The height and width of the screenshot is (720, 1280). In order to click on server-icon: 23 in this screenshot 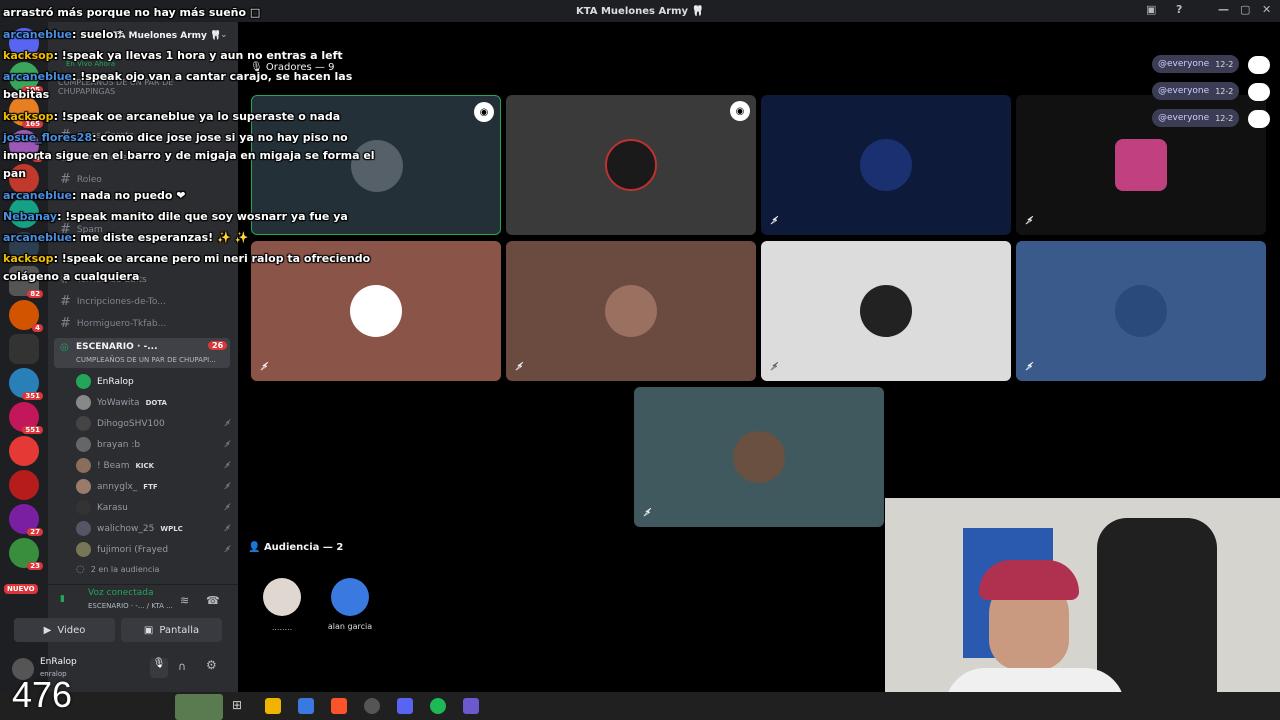, I will do `click(26, 554)`.